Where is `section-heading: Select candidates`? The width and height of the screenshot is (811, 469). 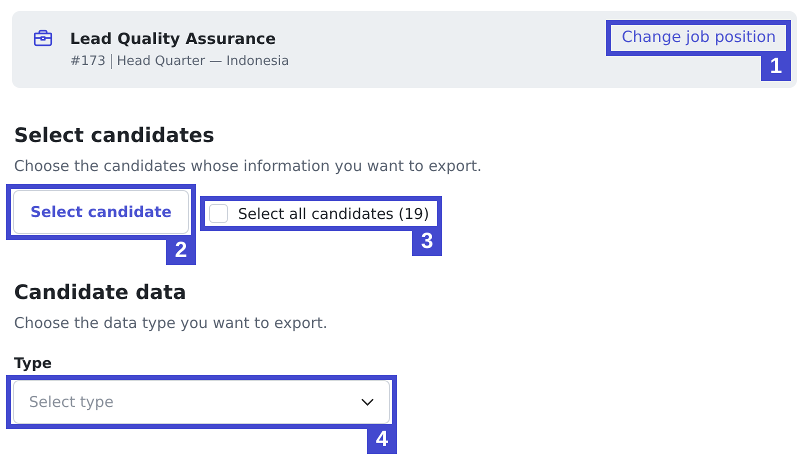 section-heading: Select candidates is located at coordinates (115, 135).